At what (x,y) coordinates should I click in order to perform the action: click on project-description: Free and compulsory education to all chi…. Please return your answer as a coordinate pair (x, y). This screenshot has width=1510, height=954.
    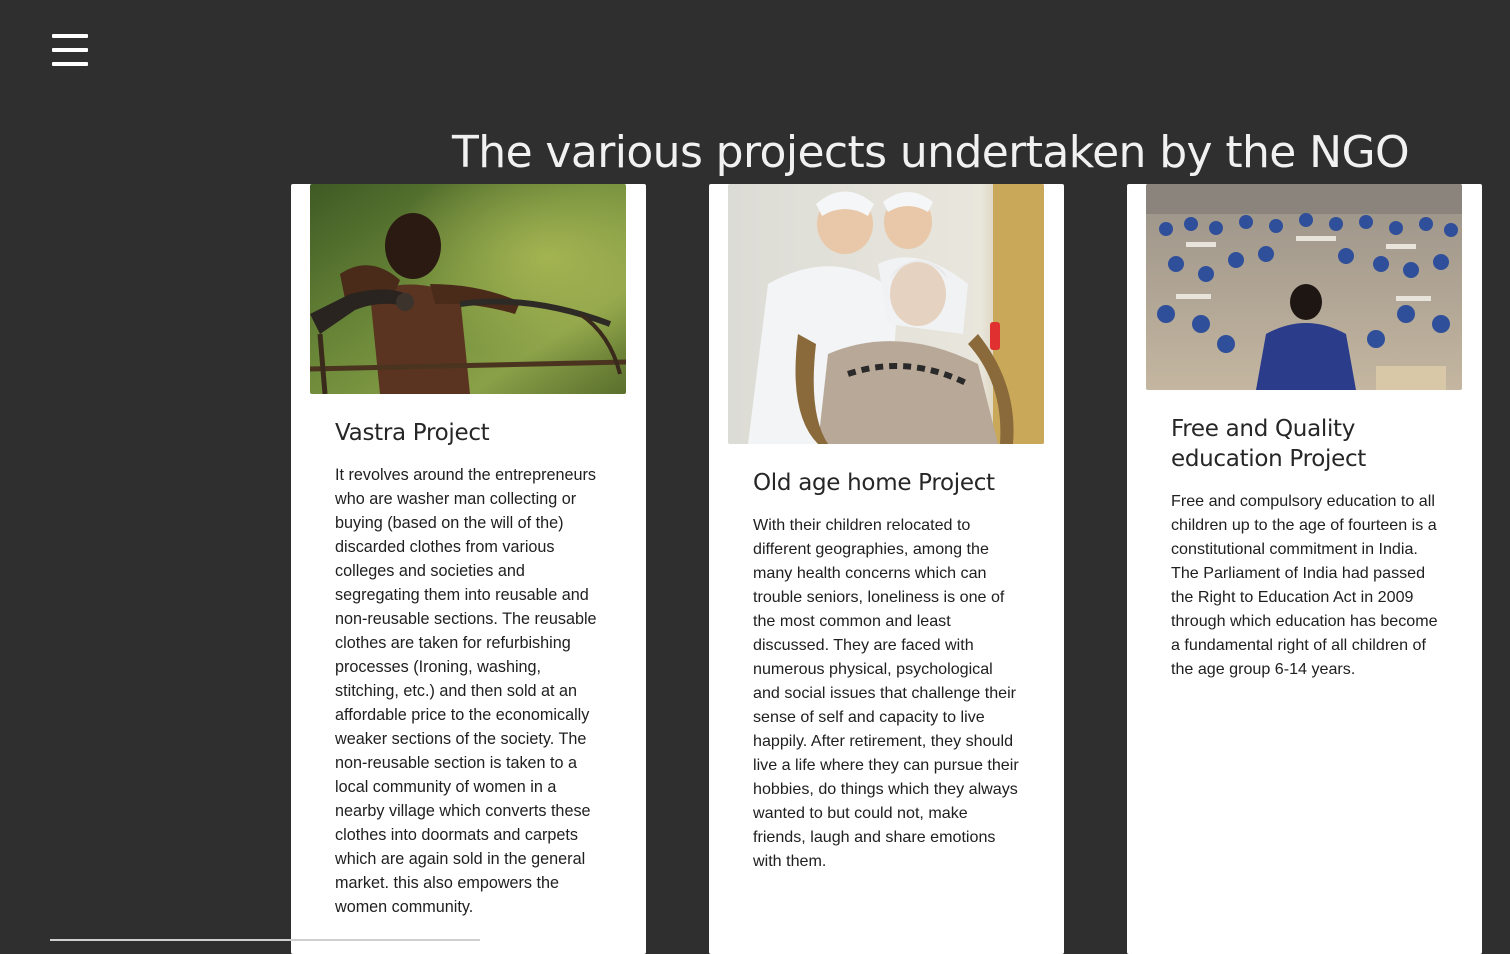
    Looking at the image, I should click on (1304, 585).